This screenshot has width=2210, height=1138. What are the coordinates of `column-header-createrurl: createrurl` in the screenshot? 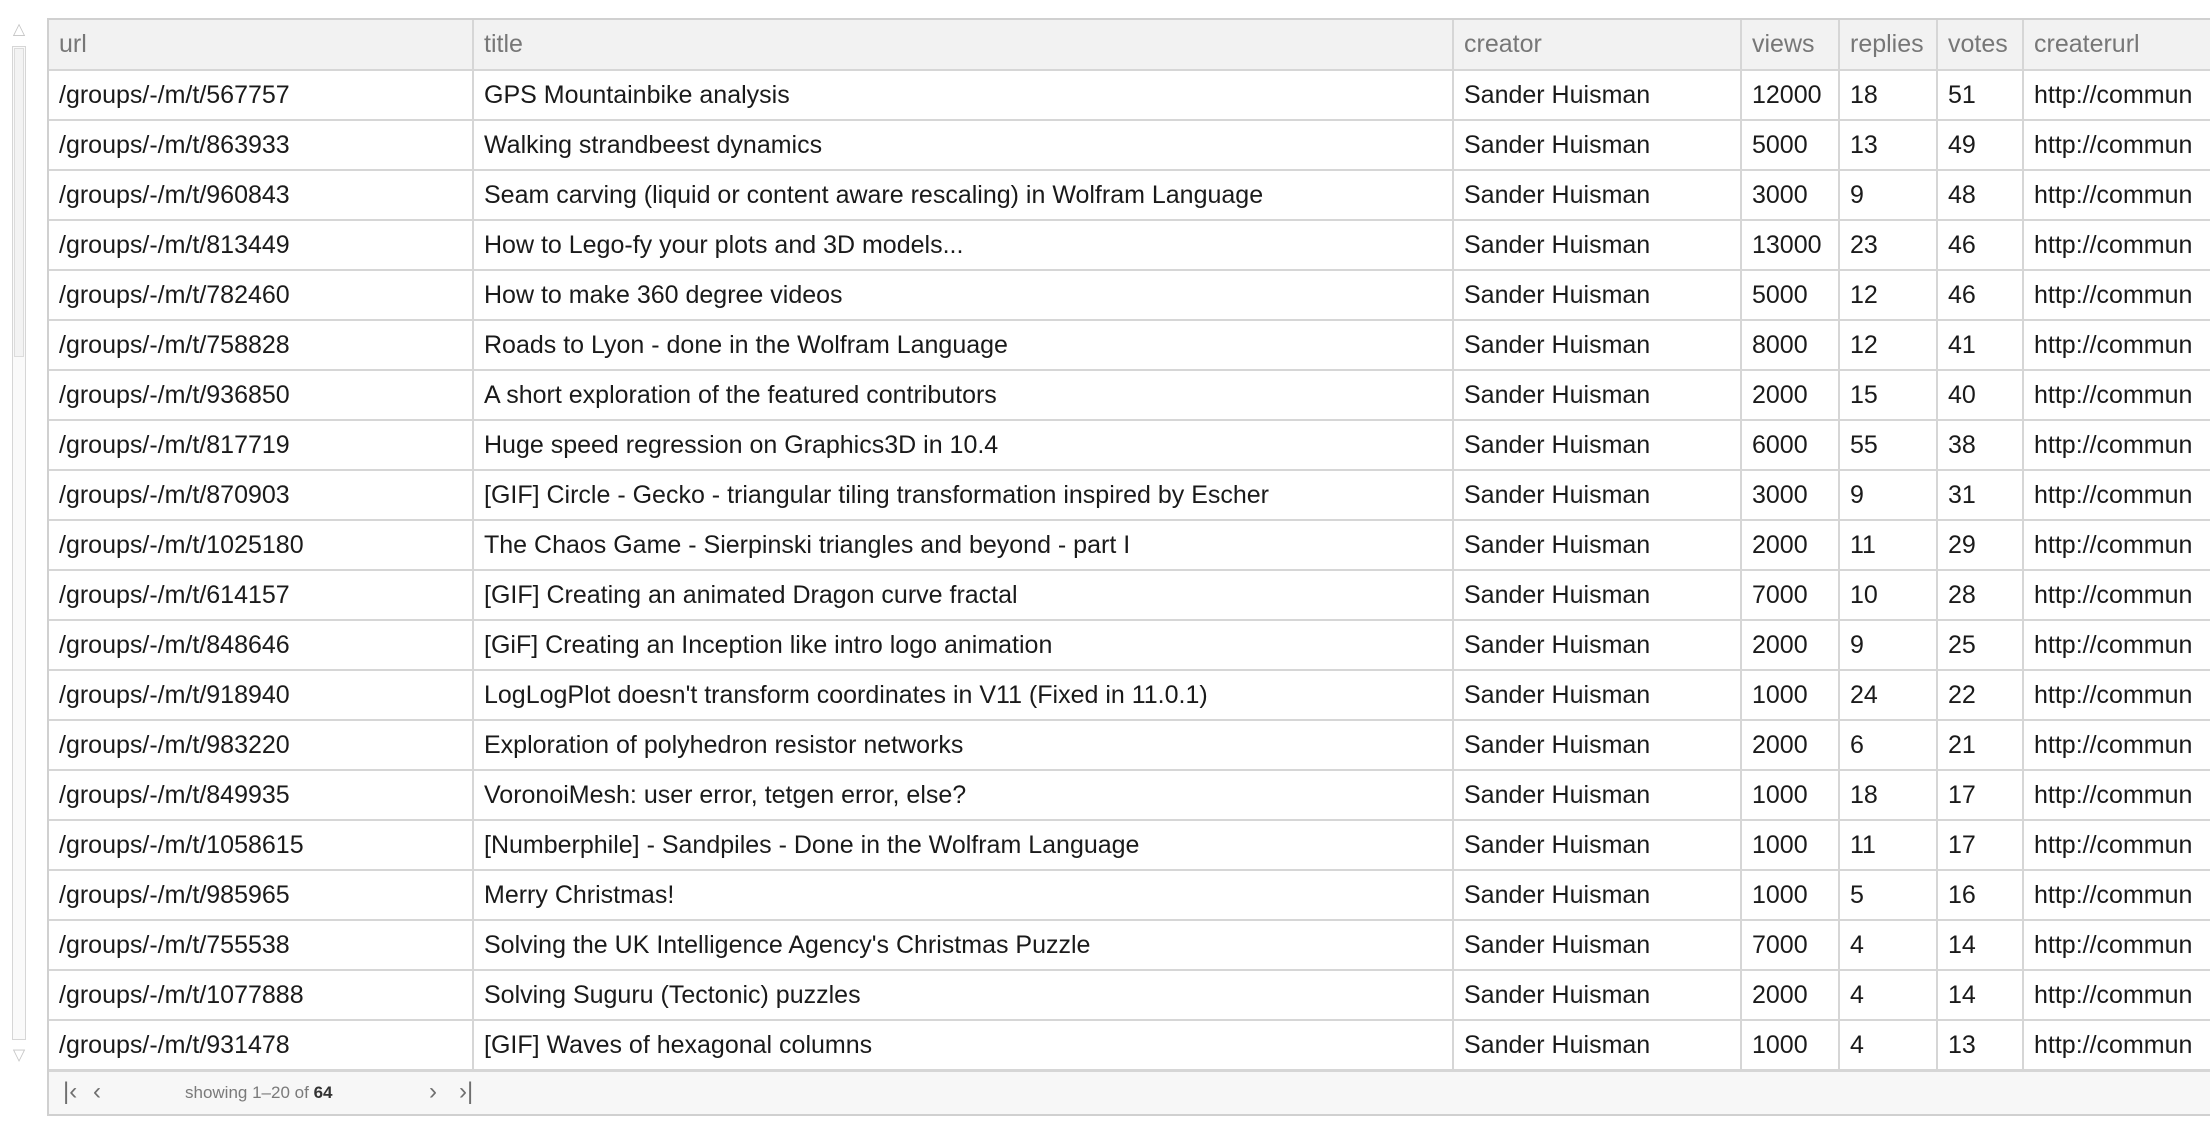 It's located at (2116, 45).